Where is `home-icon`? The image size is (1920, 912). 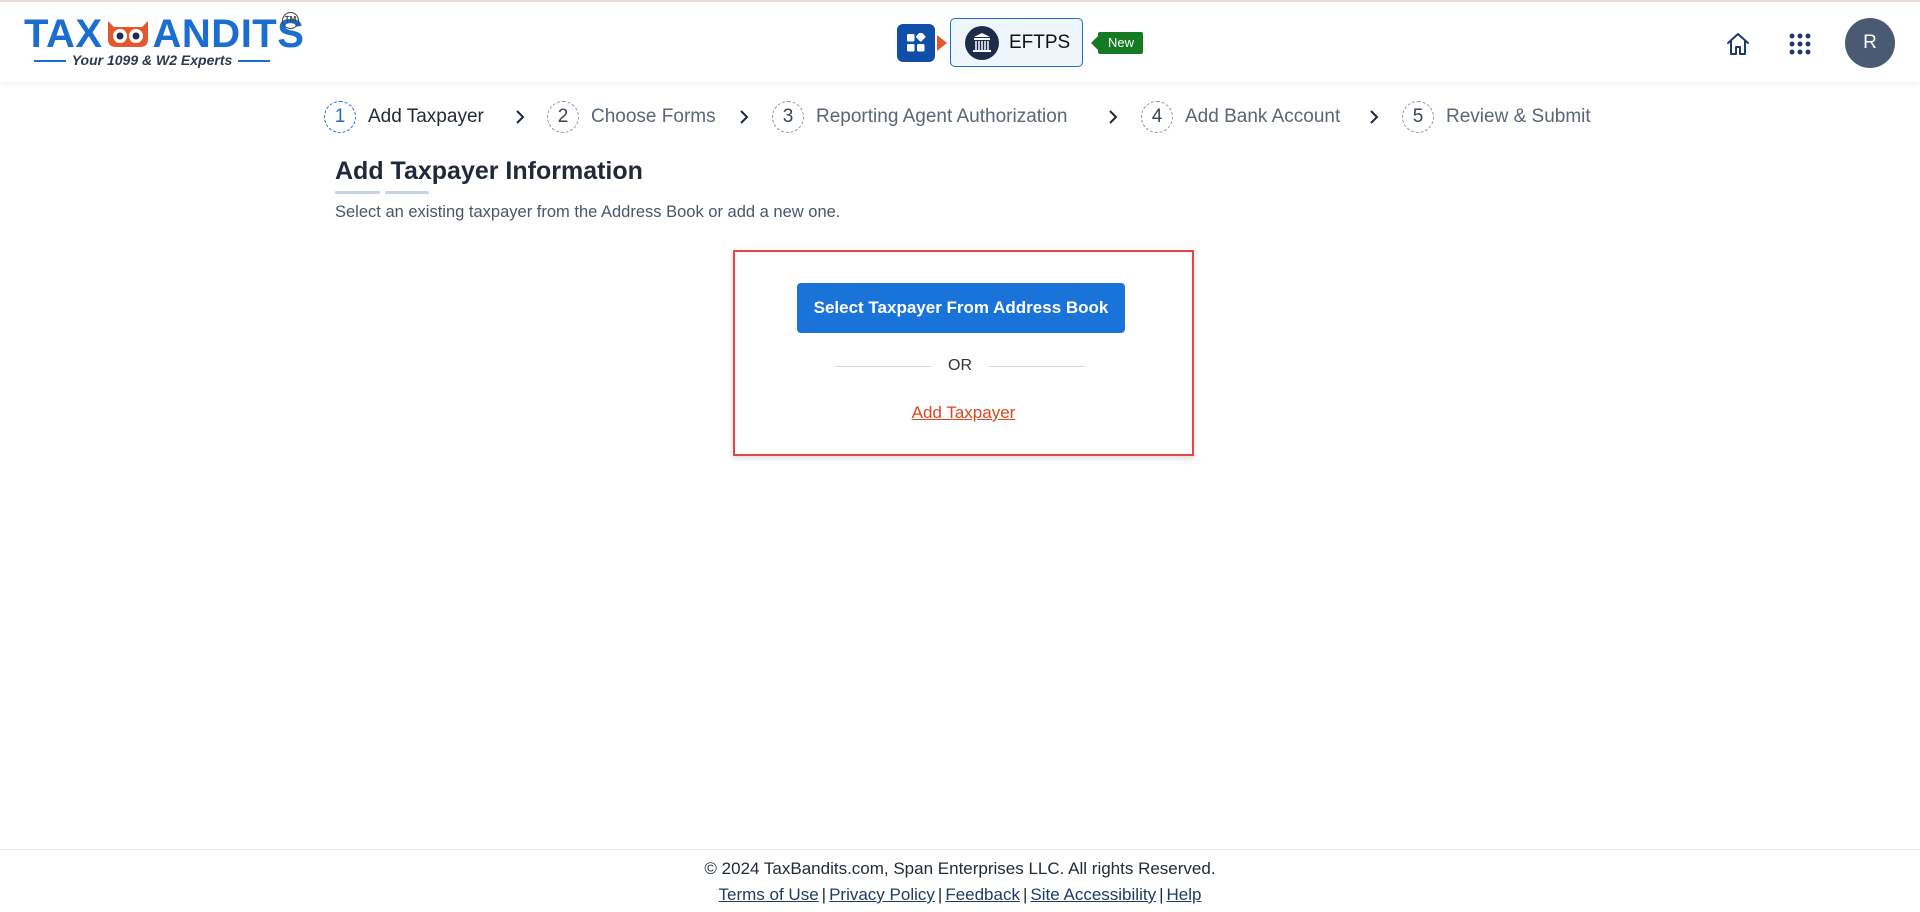
home-icon is located at coordinates (1738, 44).